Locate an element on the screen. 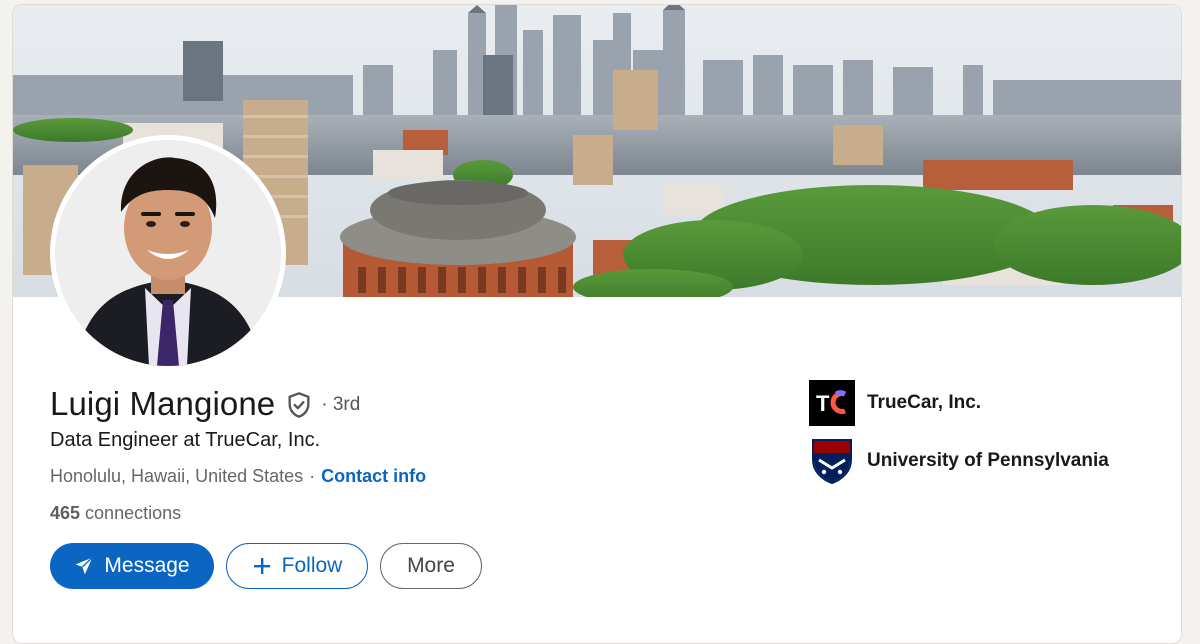 The image size is (1200, 644). message-button: Message is located at coordinates (132, 566).